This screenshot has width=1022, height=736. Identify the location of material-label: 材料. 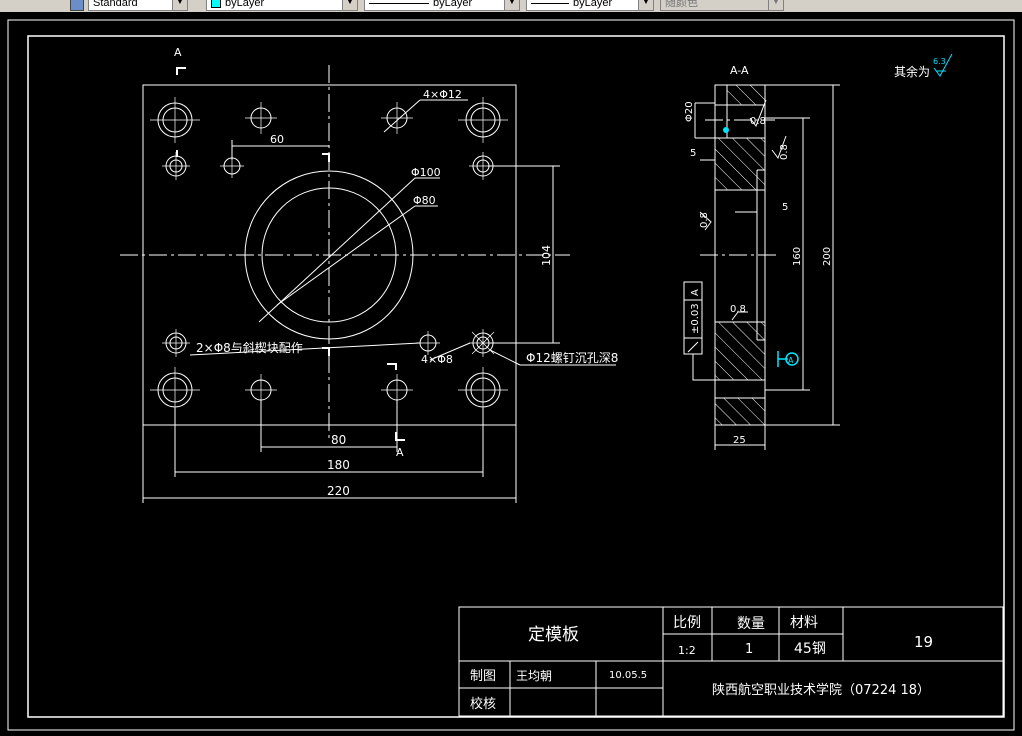
(804, 623).